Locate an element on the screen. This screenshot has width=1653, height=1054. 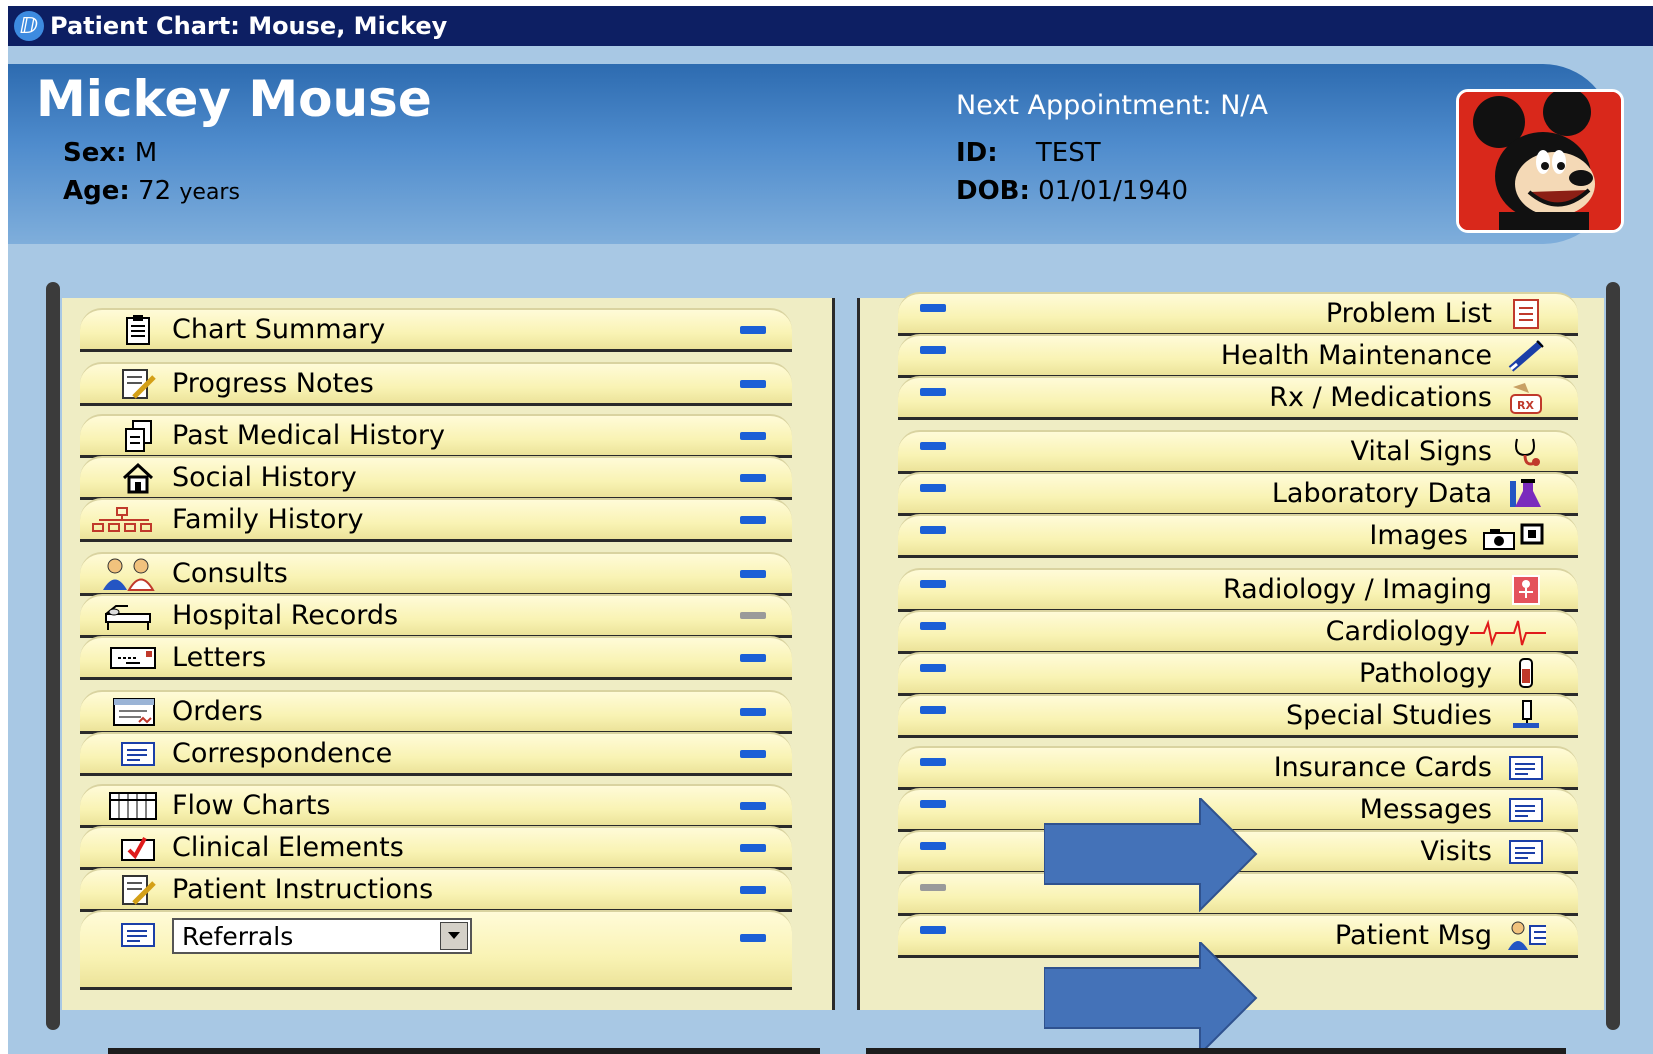
age-label: Age: is located at coordinates (96, 191).